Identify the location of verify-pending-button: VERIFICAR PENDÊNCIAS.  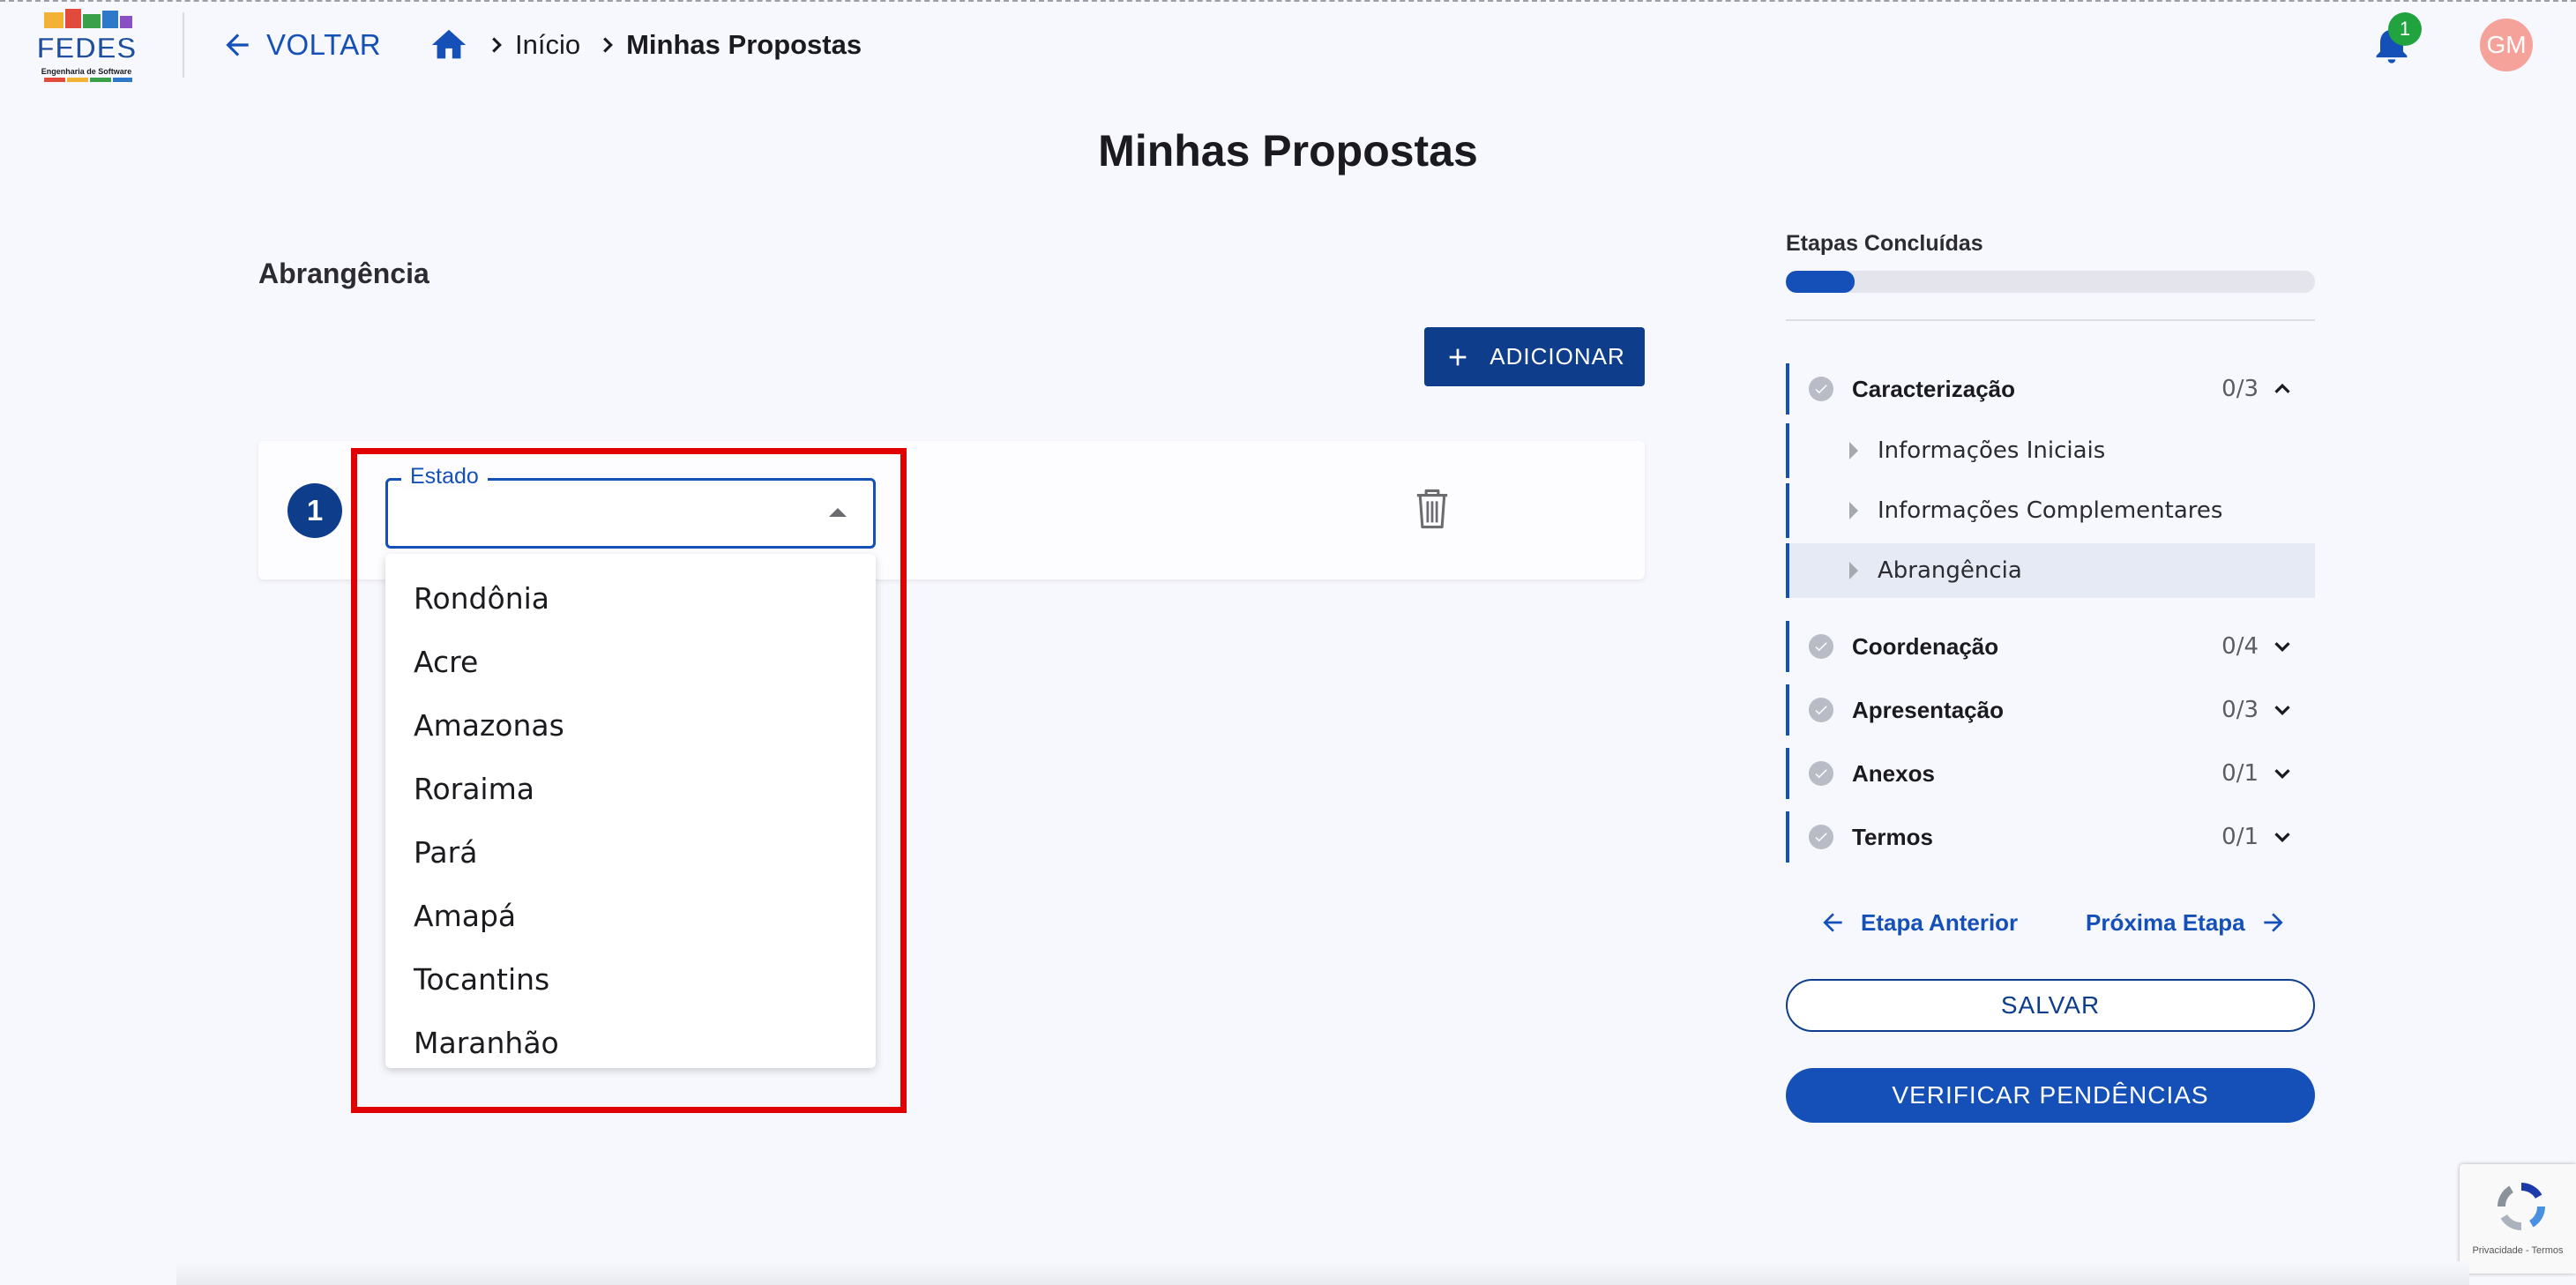
(2050, 1095).